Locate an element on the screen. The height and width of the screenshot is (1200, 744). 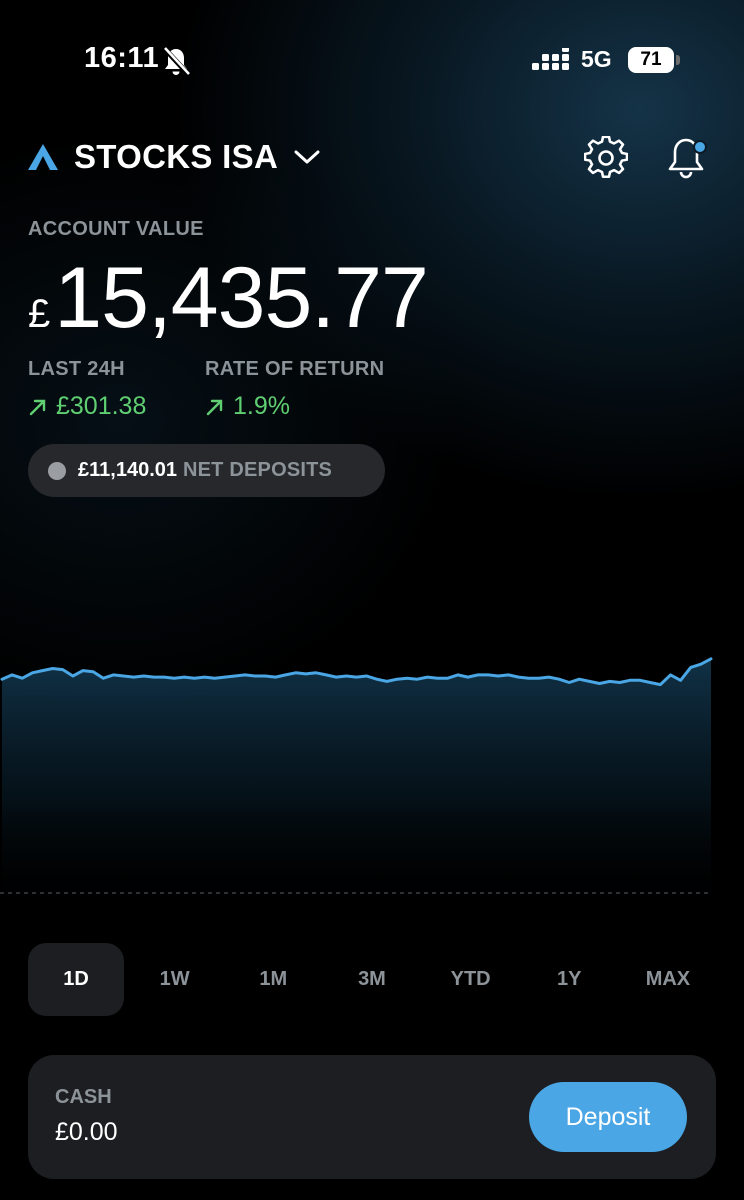
status-time: 16:11 is located at coordinates (122, 58).